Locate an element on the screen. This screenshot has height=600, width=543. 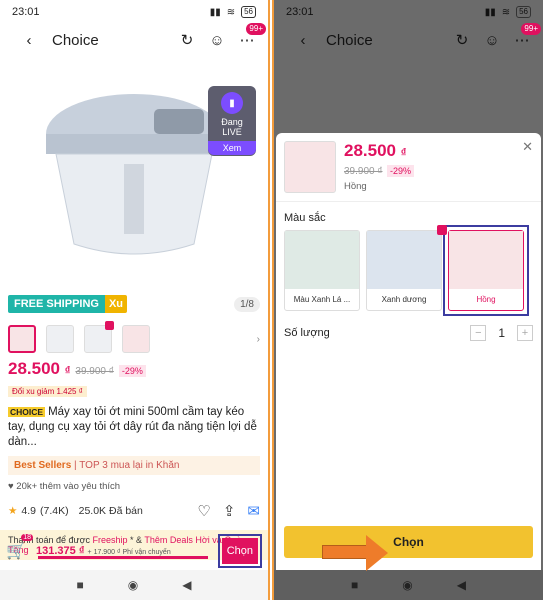
choose-button: Chọn is located at coordinates (239, 551).